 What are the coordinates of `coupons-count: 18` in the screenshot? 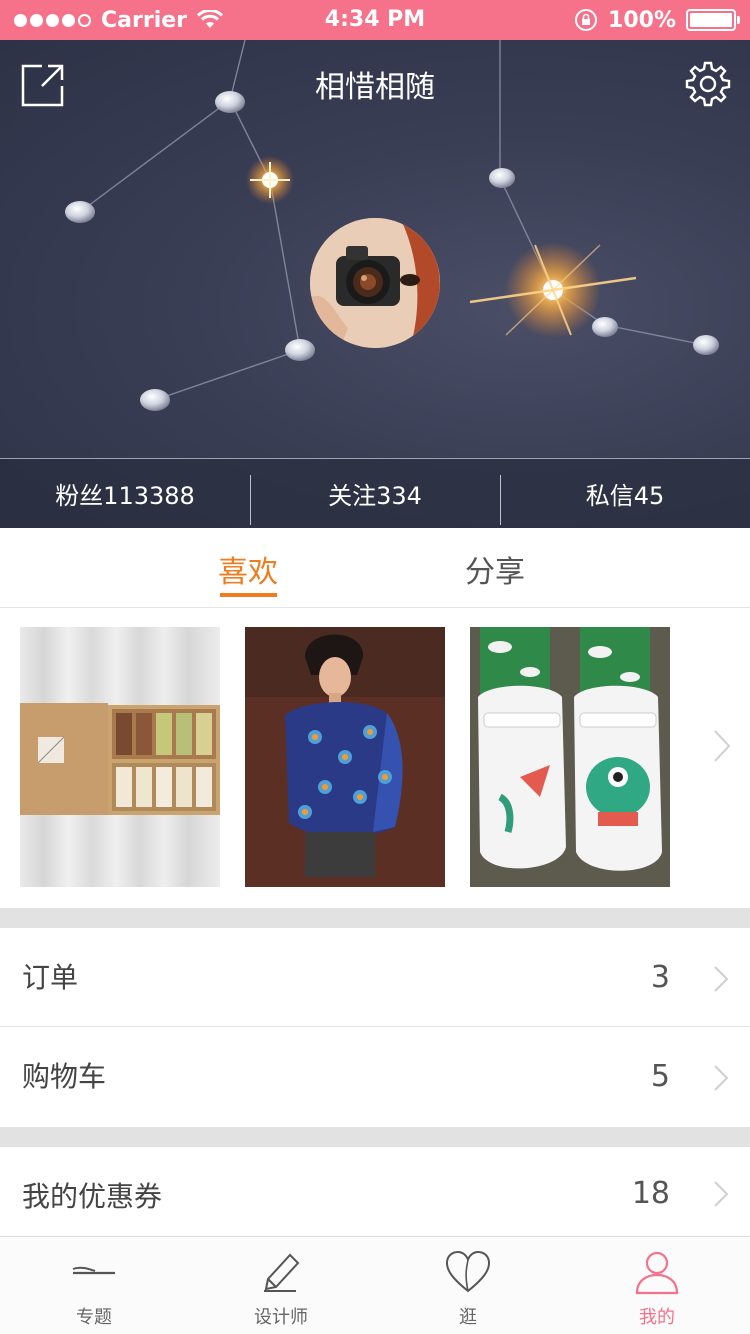 It's located at (650, 1193).